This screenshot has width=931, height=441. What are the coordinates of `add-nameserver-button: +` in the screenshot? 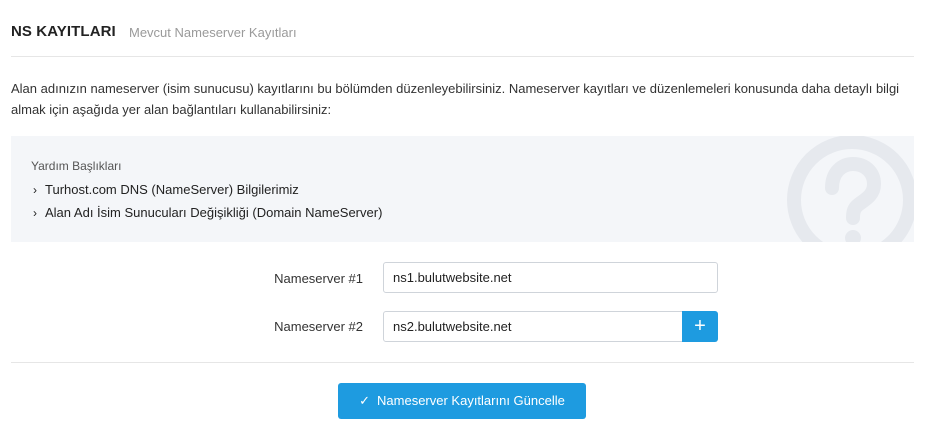 It's located at (700, 326).